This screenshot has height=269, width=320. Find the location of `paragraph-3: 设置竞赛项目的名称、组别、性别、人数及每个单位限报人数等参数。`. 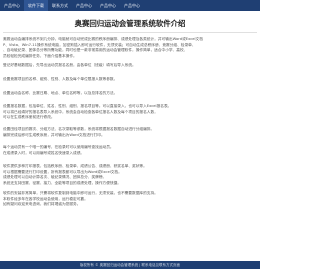

paragraph-3: 设置竞赛项目的名称、组别、性别、人数及每个单位限报人数等参数。 is located at coordinates (130, 80).